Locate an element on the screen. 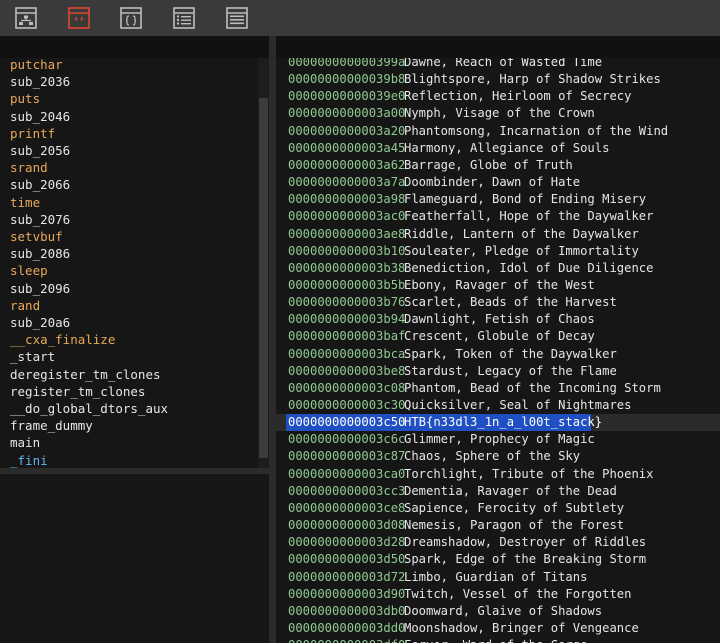 Image resolution: width=720 pixels, height=643 pixels. function-item: sub_2086 is located at coordinates (40, 253).